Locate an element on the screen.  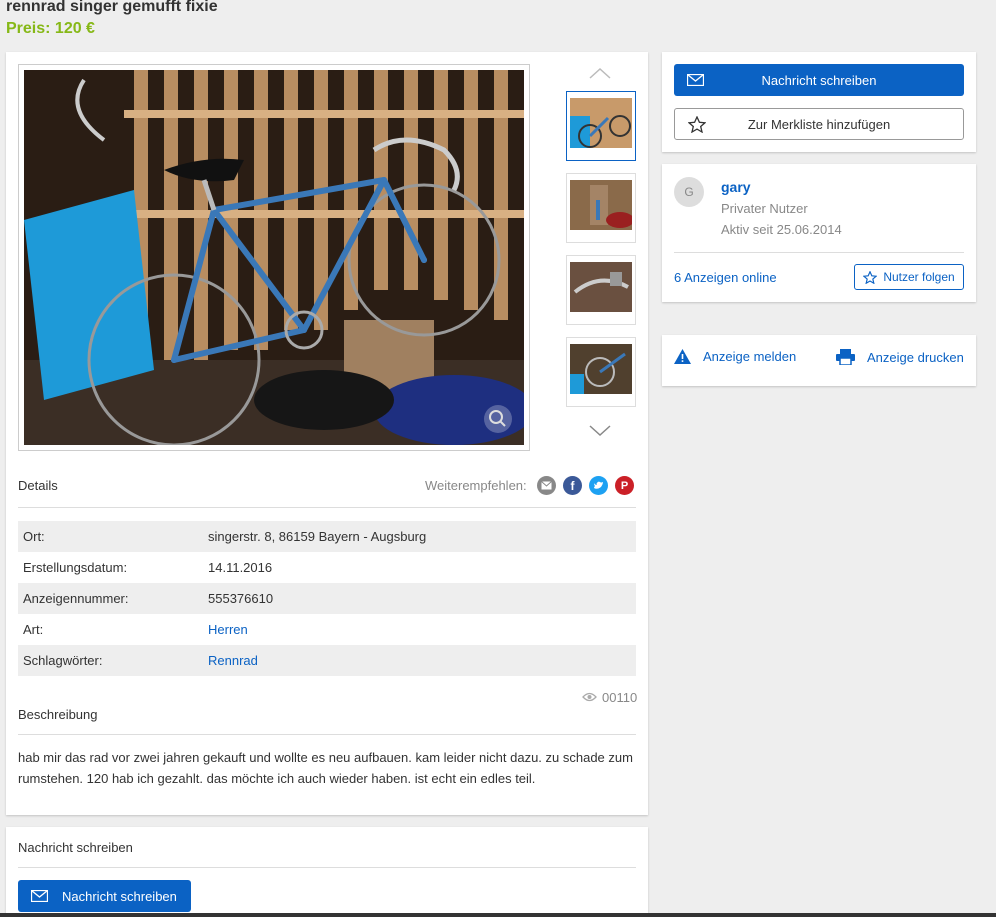
send-message-label: Nachricht schreiben is located at coordinates (119, 896).